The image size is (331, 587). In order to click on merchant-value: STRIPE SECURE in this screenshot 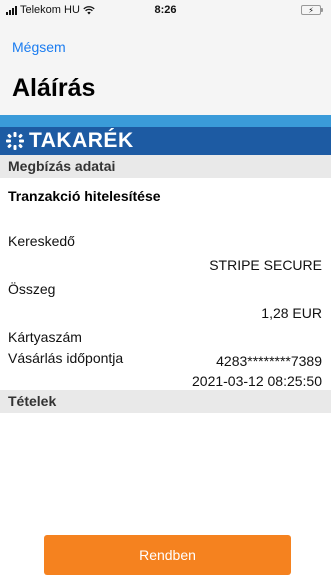, I will do `click(265, 265)`.